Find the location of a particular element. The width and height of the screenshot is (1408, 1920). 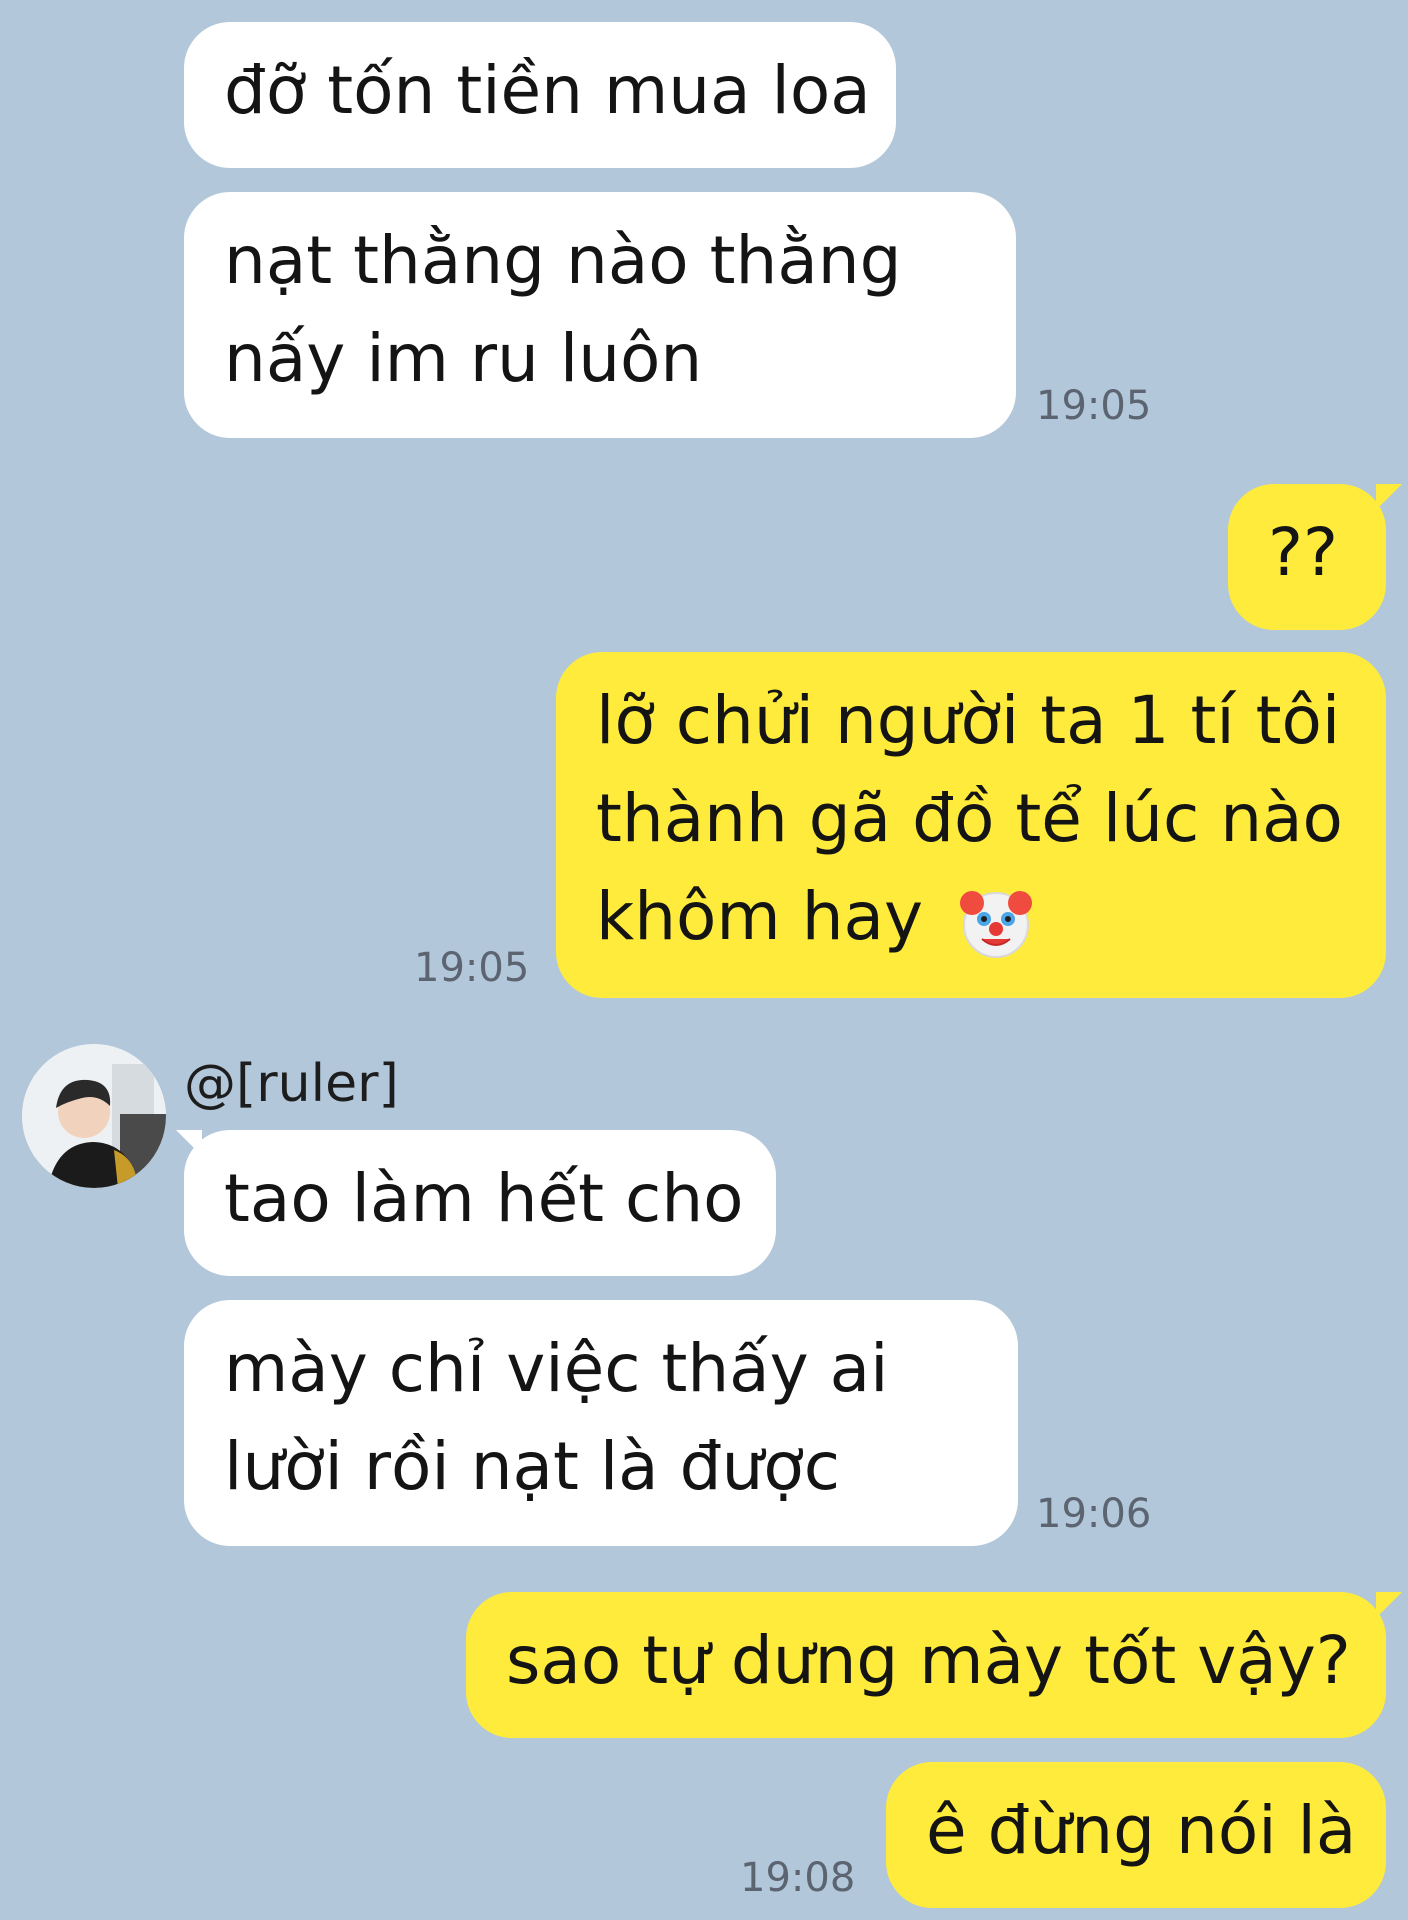

clown-face-icon is located at coordinates (996, 924).